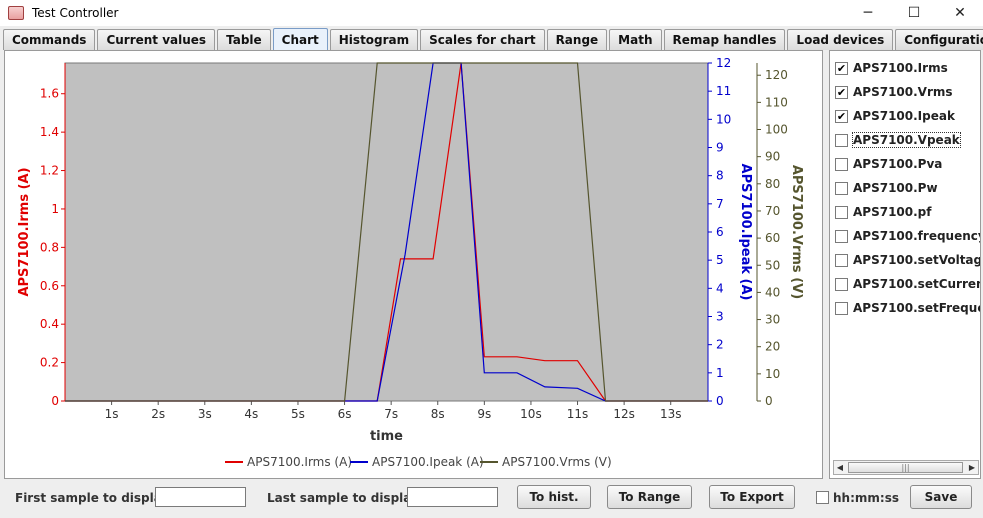 The width and height of the screenshot is (983, 518). Describe the element at coordinates (251, 414) in the screenshot. I see `x-tick-label: 4s` at that location.